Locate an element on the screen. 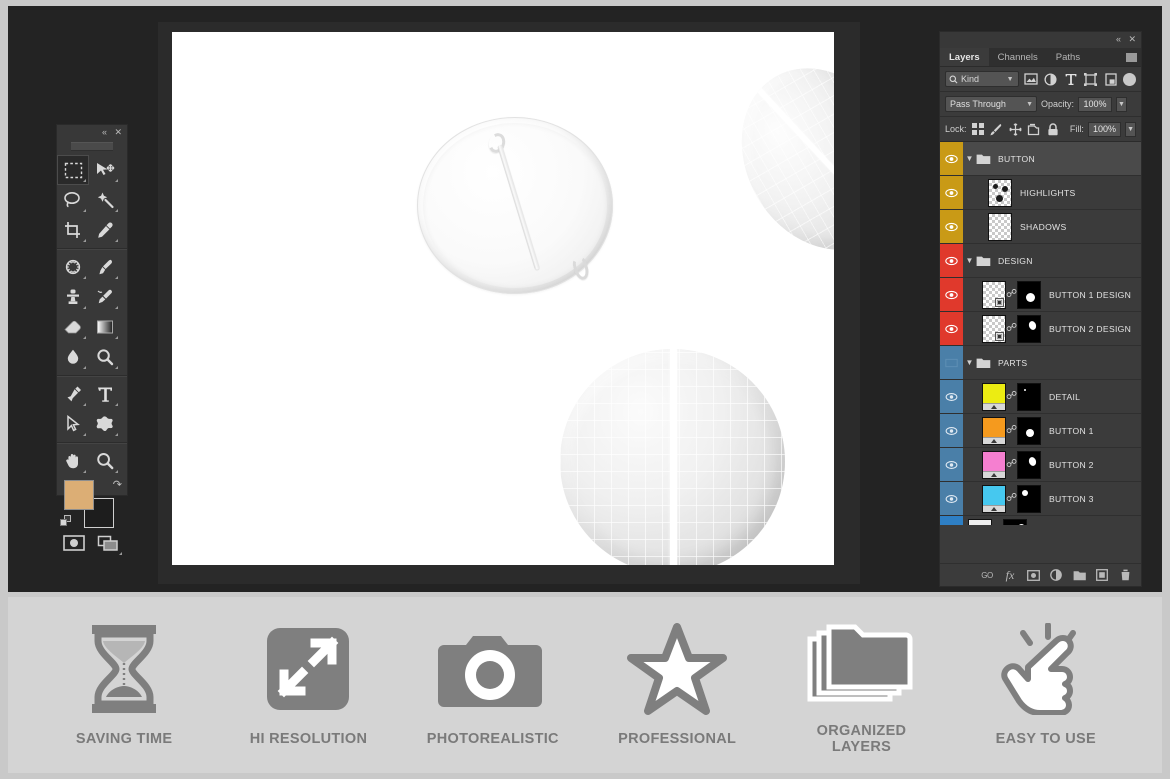 The height and width of the screenshot is (779, 1170). panel-menu-icon is located at coordinates (1131, 57).